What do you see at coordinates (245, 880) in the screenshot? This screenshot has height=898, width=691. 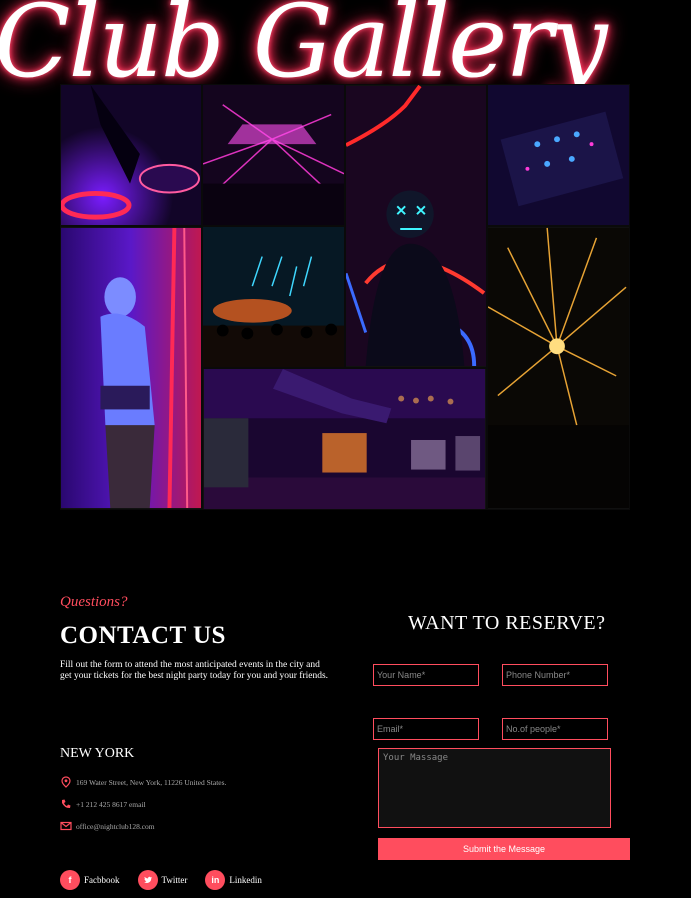 I see `linkedin-label: Linkedin` at bounding box center [245, 880].